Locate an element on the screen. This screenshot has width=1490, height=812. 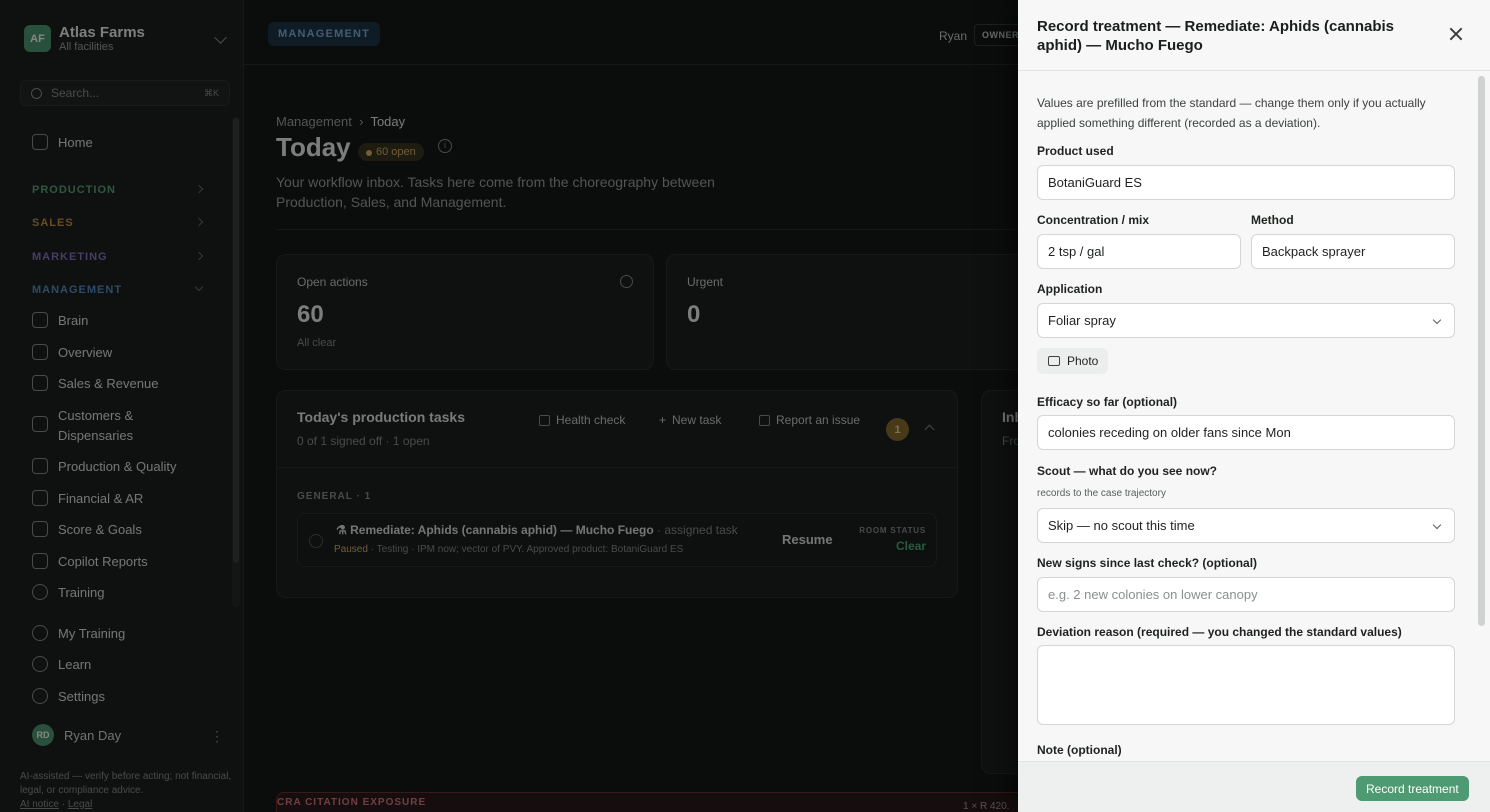
concentration-label: Concentration / mix is located at coordinates (1093, 220).